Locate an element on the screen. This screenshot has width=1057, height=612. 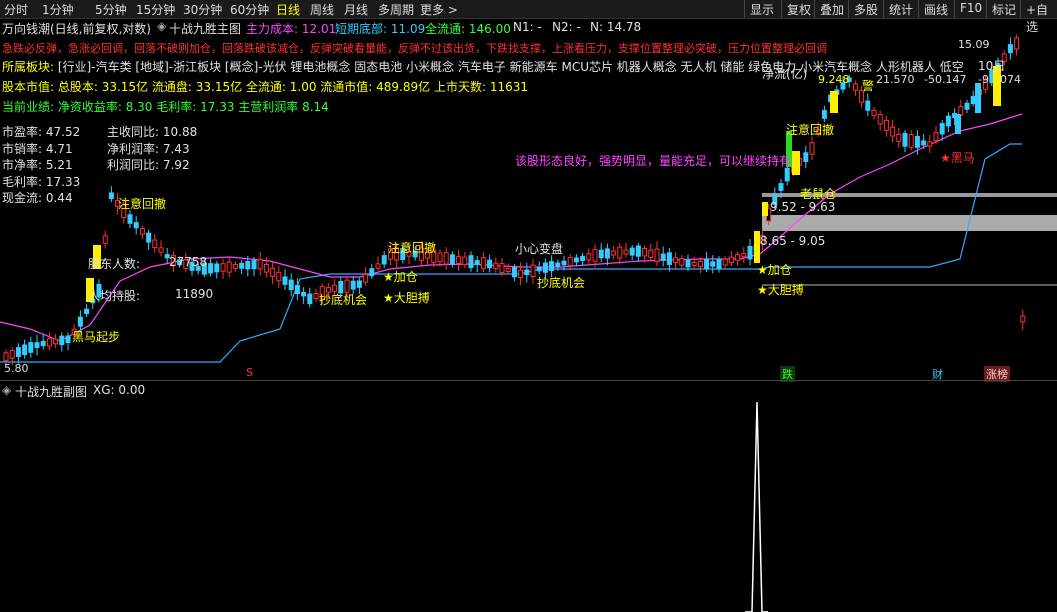
careful-change: 小心变盘 is located at coordinates (539, 249).